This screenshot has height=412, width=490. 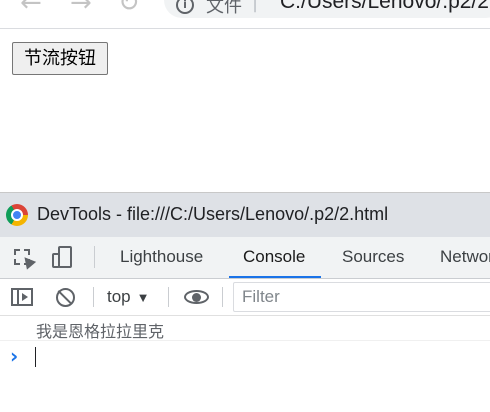 What do you see at coordinates (161, 257) in the screenshot?
I see `tab-lighthouse: Lighthouse` at bounding box center [161, 257].